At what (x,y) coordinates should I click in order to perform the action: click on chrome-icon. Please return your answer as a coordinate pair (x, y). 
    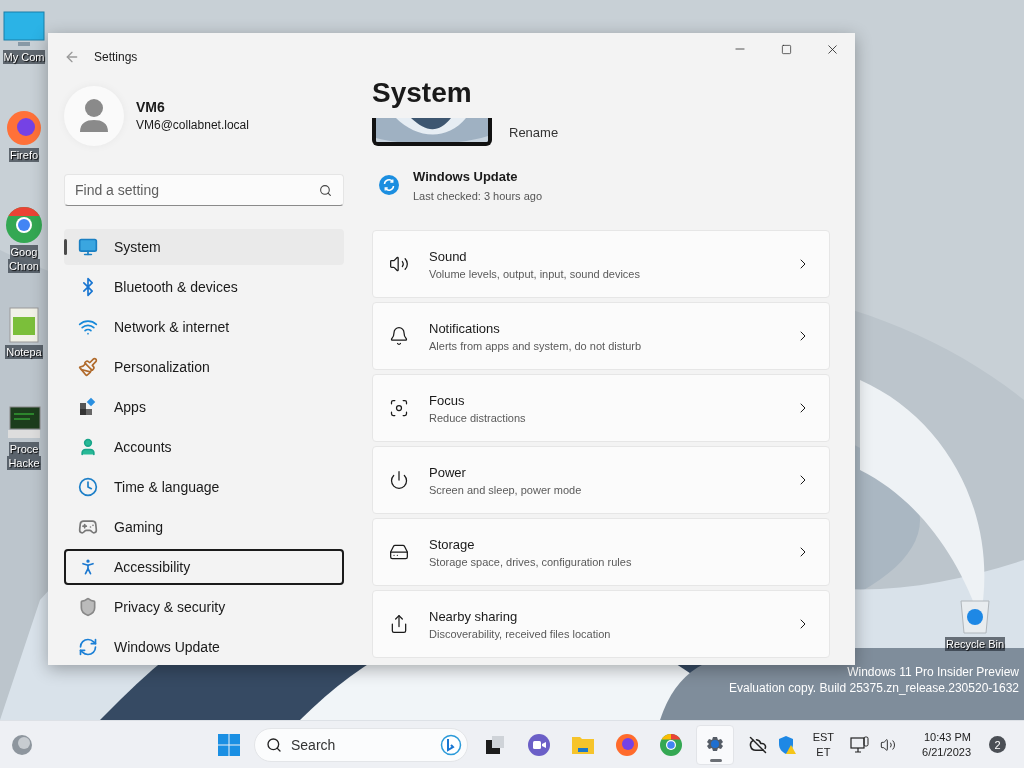
    Looking at the image, I should click on (671, 744).